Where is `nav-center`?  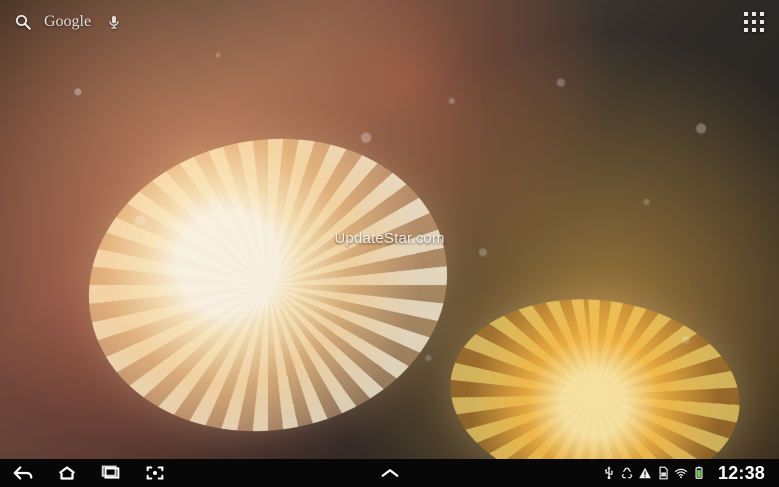
nav-center is located at coordinates (390, 473).